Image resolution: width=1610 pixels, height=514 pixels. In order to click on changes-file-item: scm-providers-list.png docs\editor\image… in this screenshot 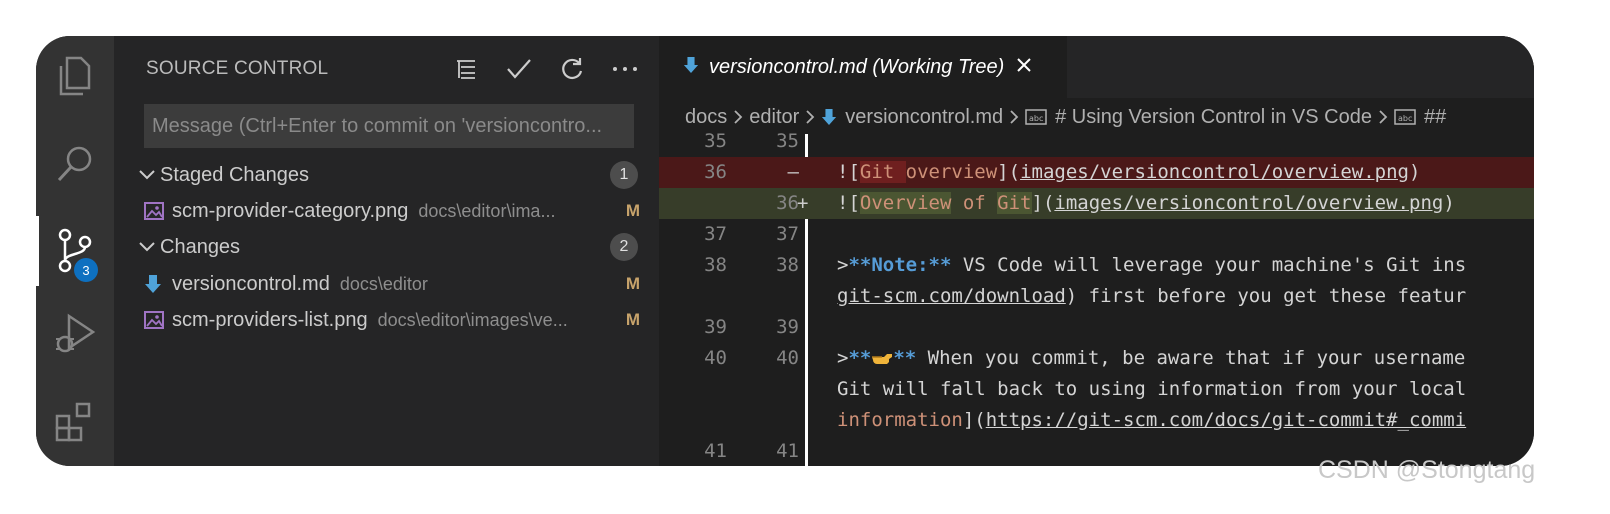, I will do `click(394, 320)`.